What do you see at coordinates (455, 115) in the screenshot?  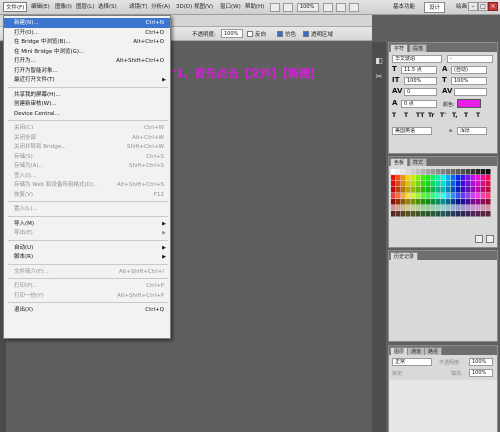 I see `text-style-button: T,` at bounding box center [455, 115].